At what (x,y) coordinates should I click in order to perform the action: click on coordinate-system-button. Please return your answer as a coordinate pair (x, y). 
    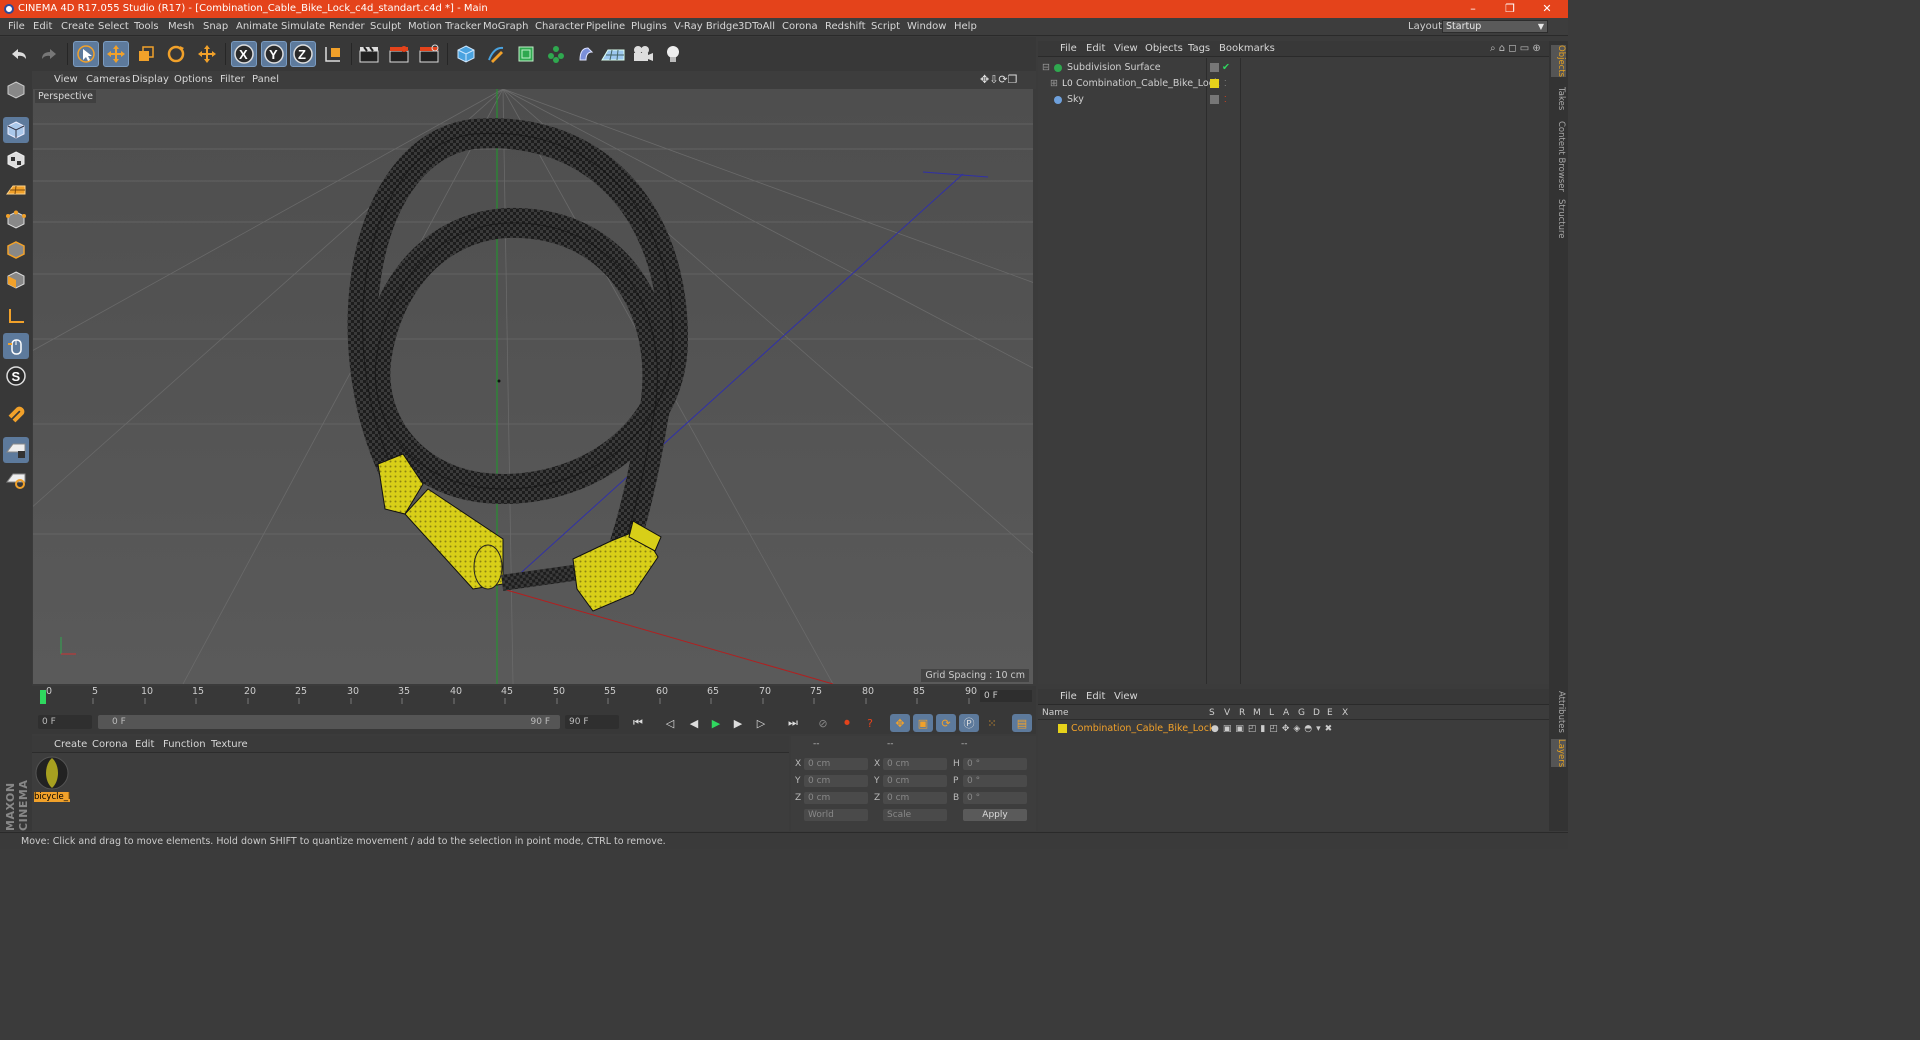
    Looking at the image, I should click on (333, 54).